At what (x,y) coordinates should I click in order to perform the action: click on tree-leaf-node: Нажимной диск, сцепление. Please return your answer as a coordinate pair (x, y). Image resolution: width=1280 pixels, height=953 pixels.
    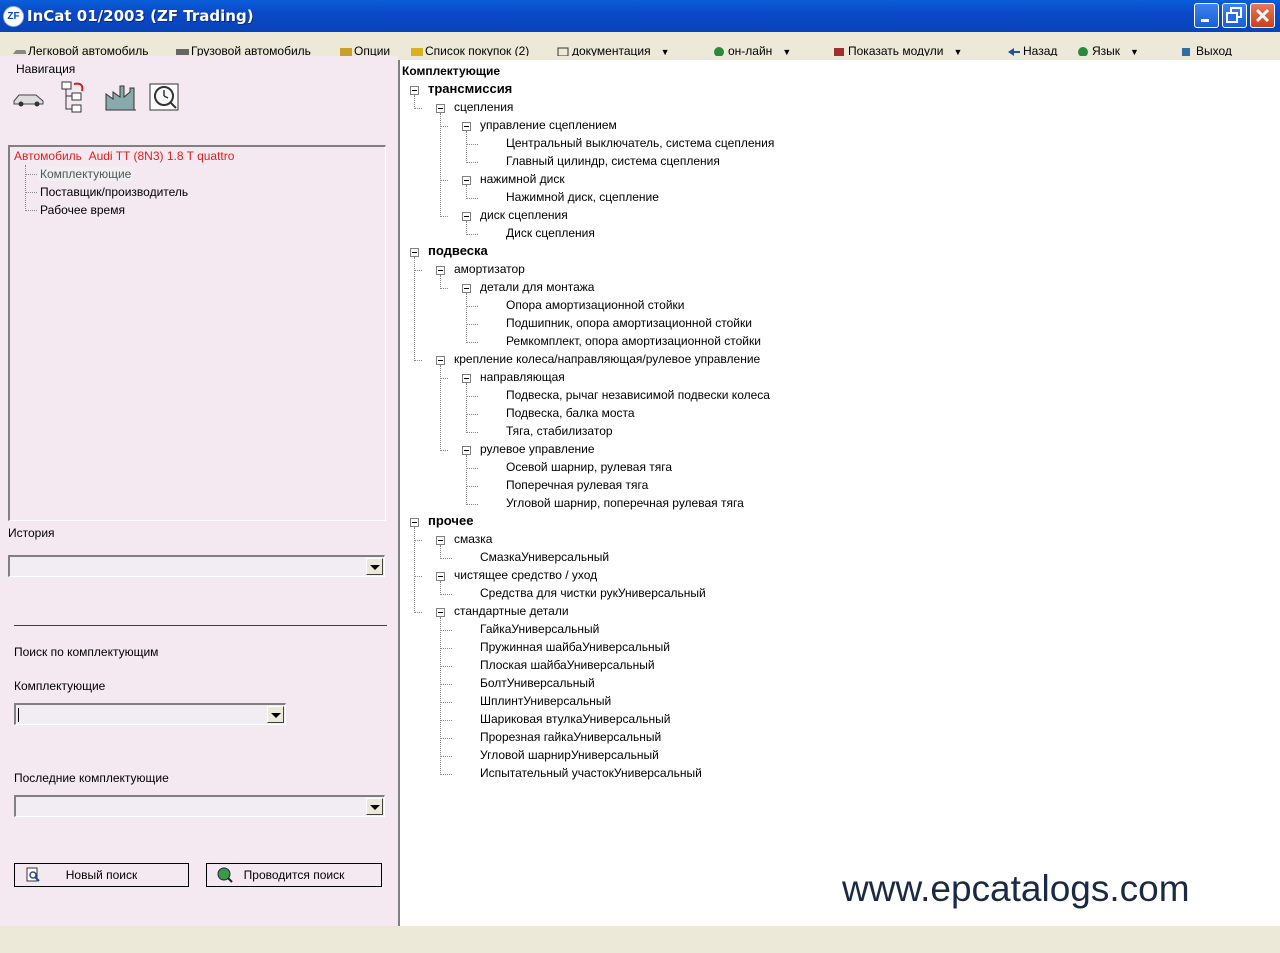
    Looking at the image, I should click on (582, 197).